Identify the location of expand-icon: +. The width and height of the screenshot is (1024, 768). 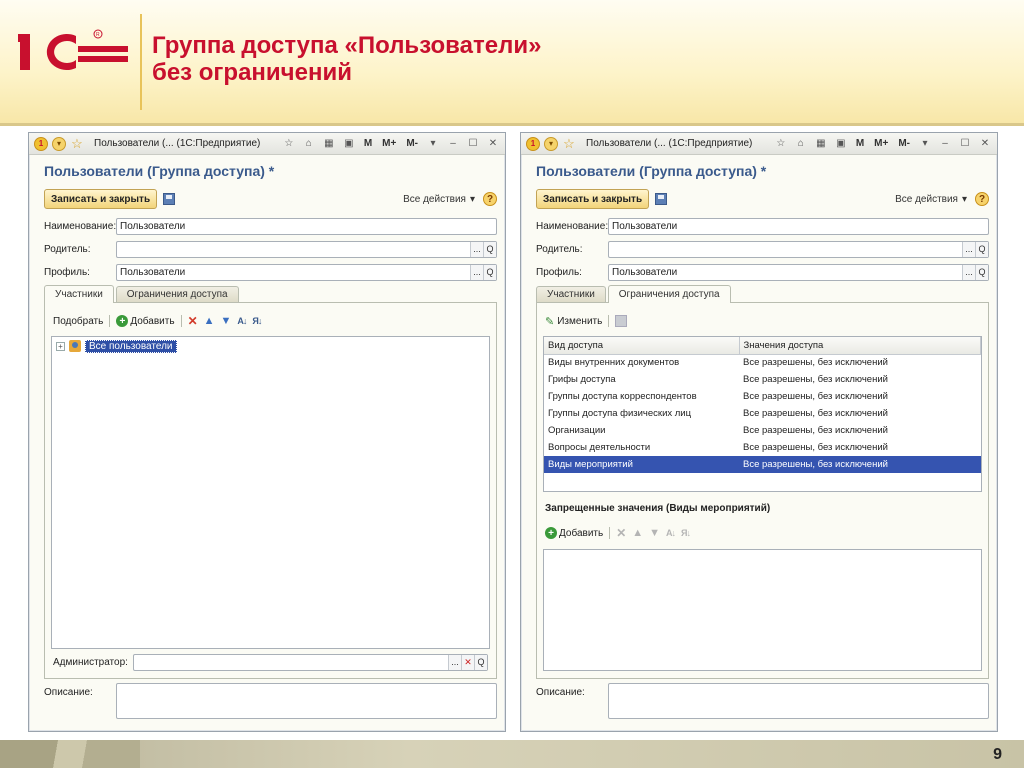
(60, 346).